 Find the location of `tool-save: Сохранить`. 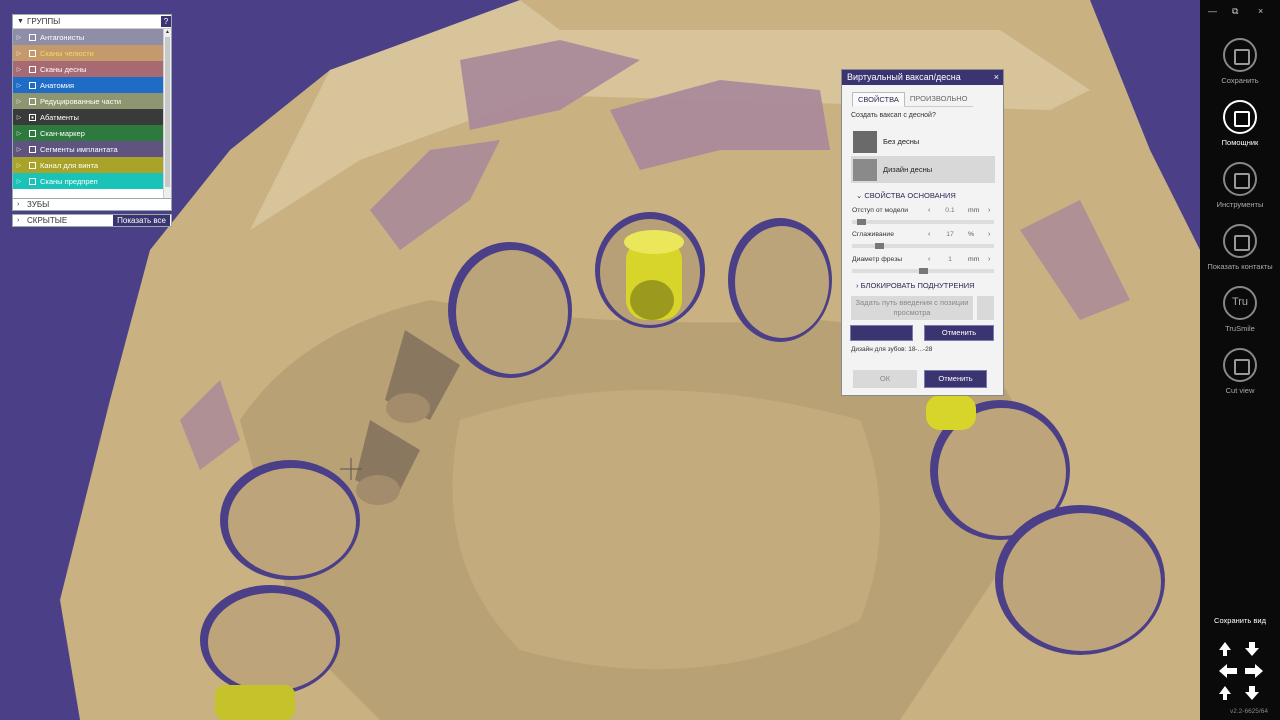

tool-save: Сохранить is located at coordinates (1240, 61).